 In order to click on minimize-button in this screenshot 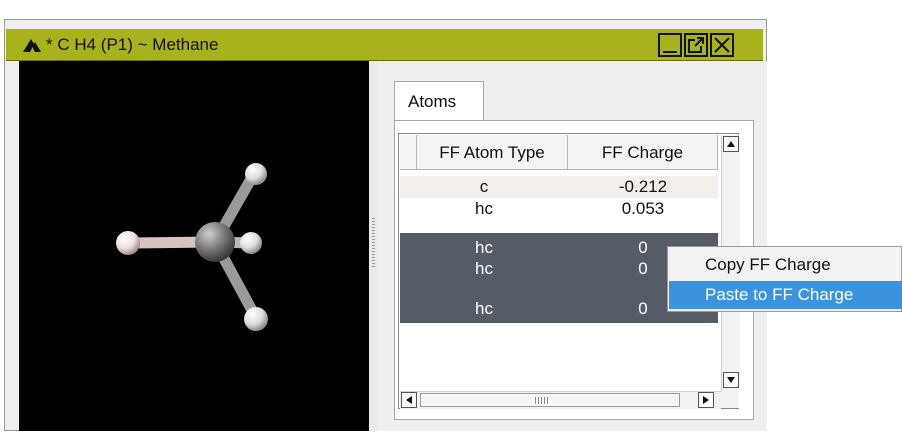, I will do `click(670, 45)`.